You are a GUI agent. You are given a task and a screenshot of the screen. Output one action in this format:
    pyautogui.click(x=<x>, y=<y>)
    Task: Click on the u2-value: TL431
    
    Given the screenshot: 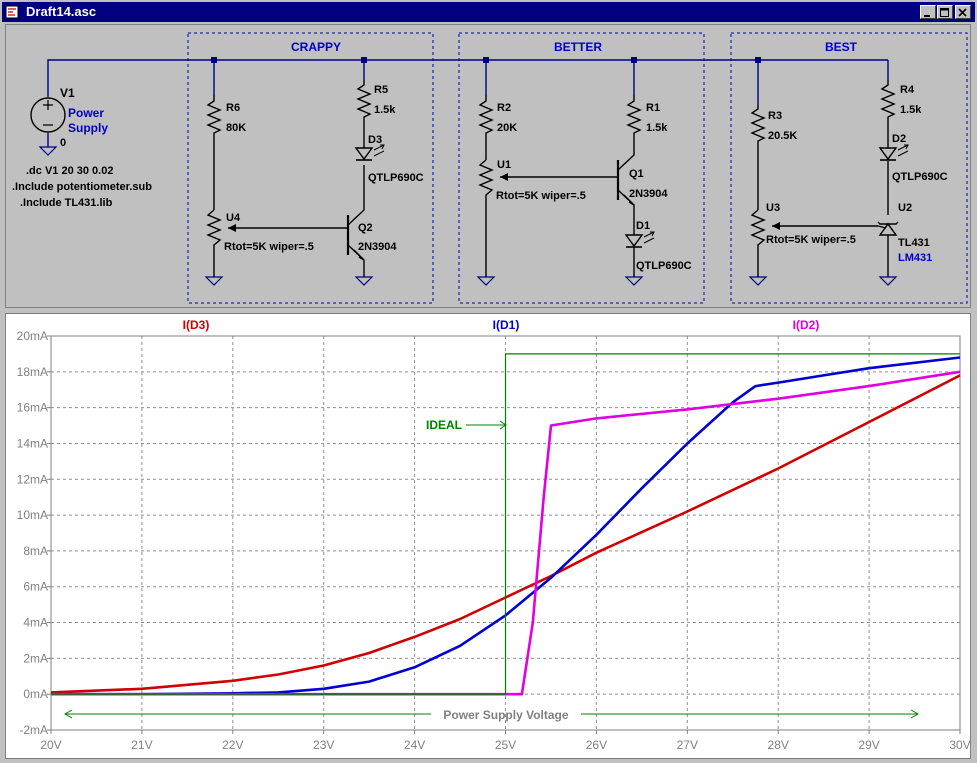 What is the action you would take?
    pyautogui.click(x=914, y=243)
    